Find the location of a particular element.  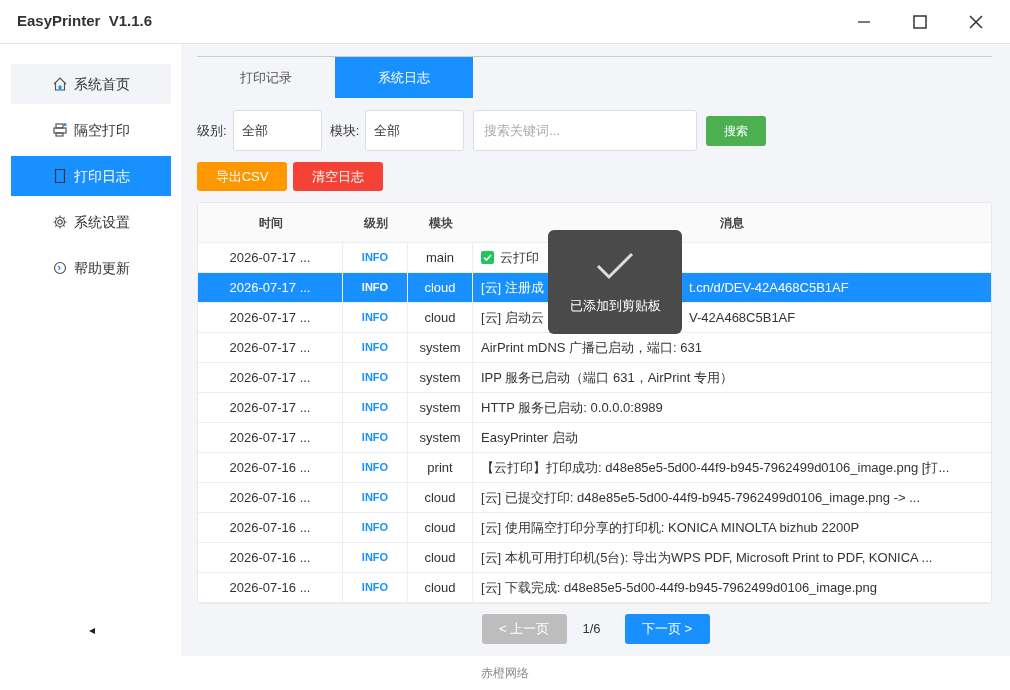

message-cell-text: IPP 服务已启动（端口 631，AirPrint 专用） is located at coordinates (607, 377).